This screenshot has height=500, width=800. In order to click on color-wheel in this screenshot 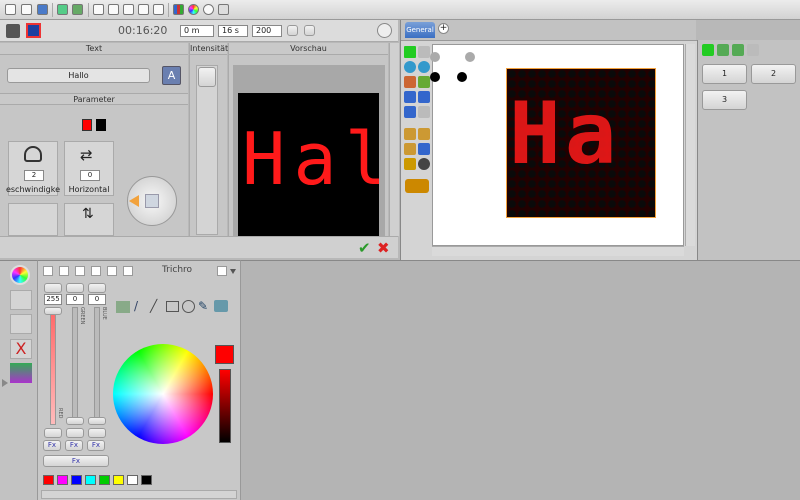, I will do `click(163, 394)`.